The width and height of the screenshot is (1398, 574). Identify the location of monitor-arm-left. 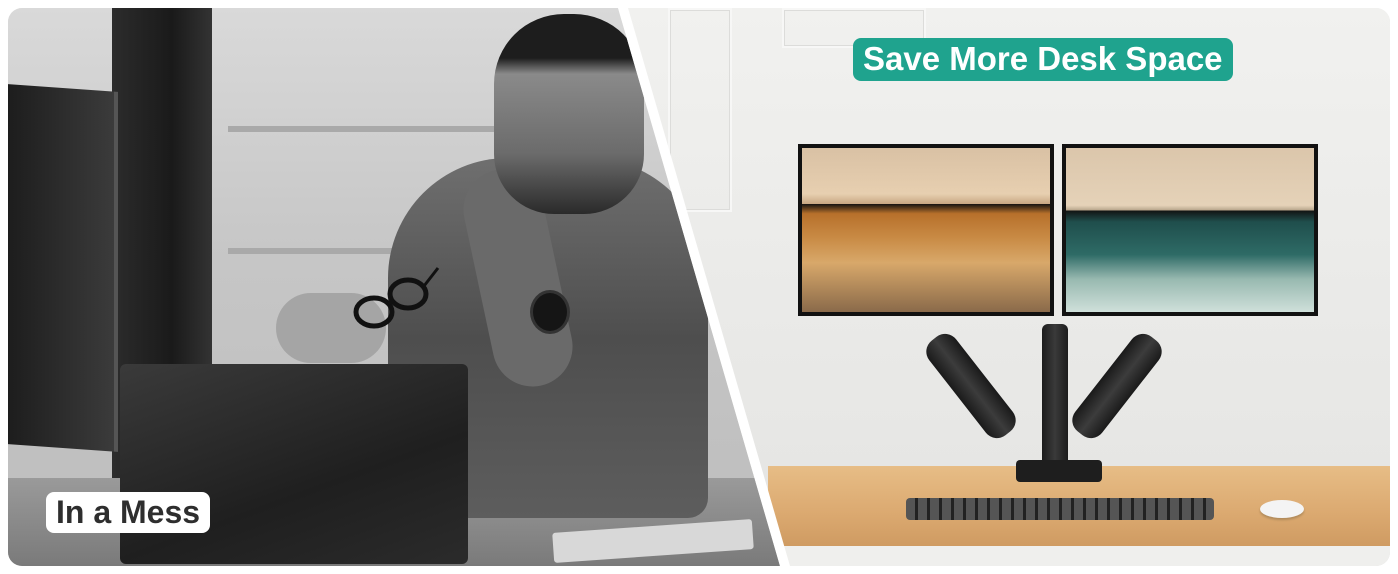
(971, 386).